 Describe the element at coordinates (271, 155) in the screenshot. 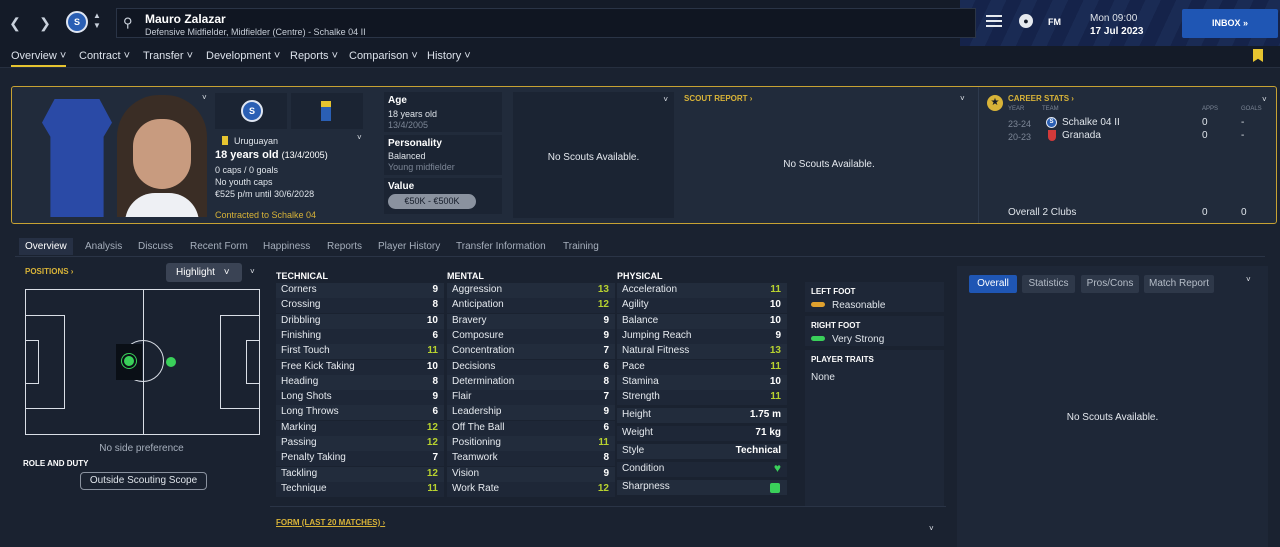

I see `age-line: 18 years old (13/4/2005)` at that location.